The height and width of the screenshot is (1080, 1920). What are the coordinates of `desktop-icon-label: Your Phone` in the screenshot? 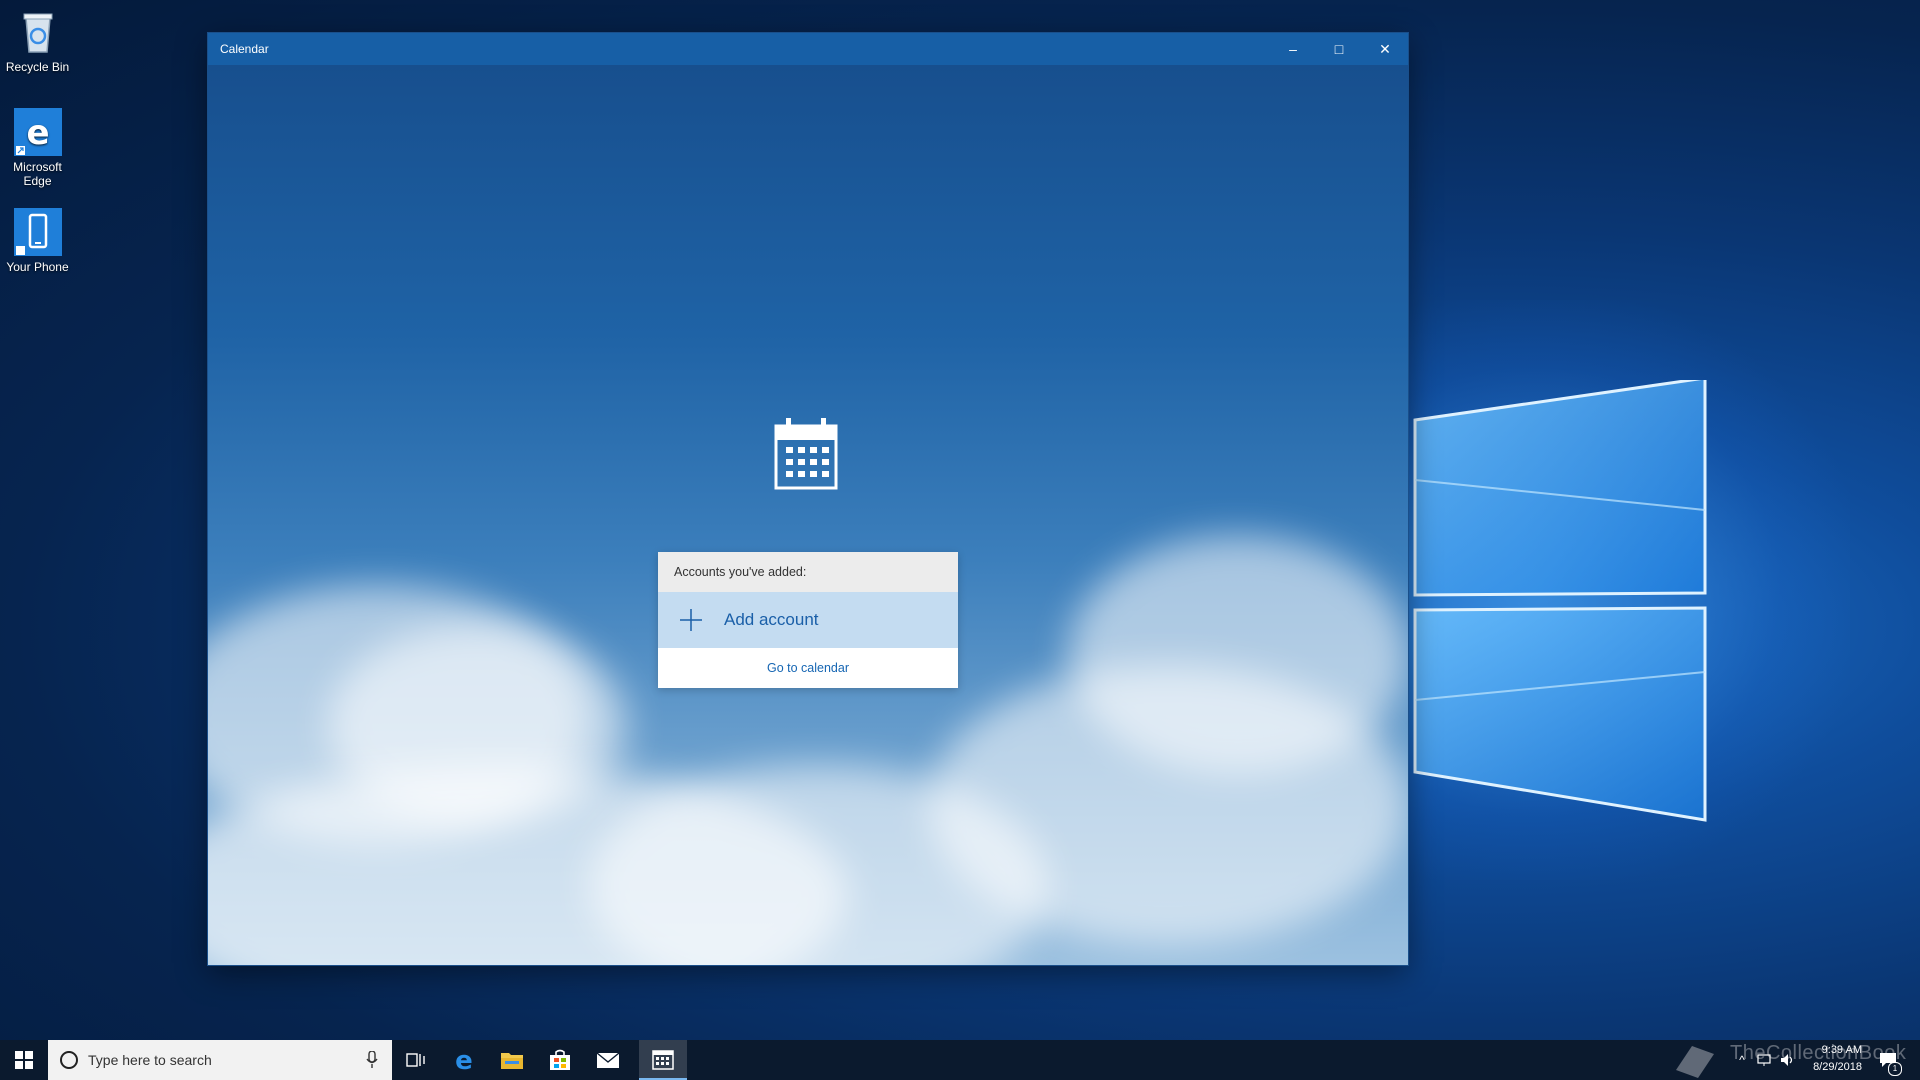 It's located at (37, 267).